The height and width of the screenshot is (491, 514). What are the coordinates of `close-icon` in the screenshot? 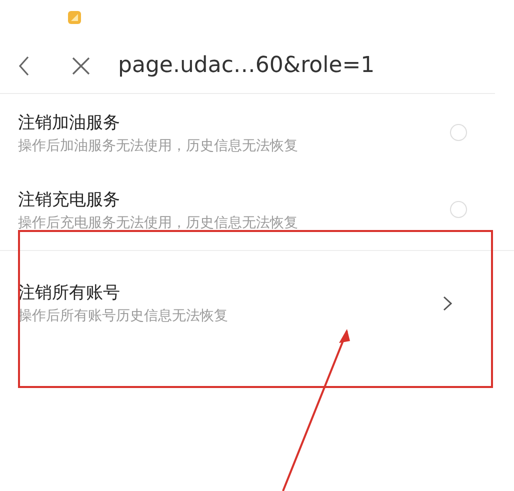 It's located at (81, 65).